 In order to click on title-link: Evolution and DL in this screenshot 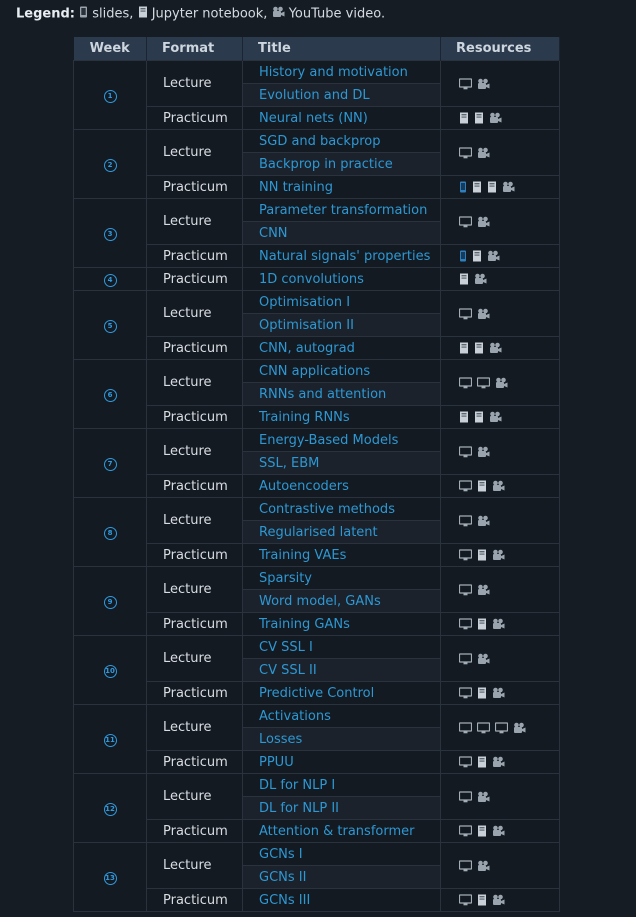, I will do `click(341, 95)`.